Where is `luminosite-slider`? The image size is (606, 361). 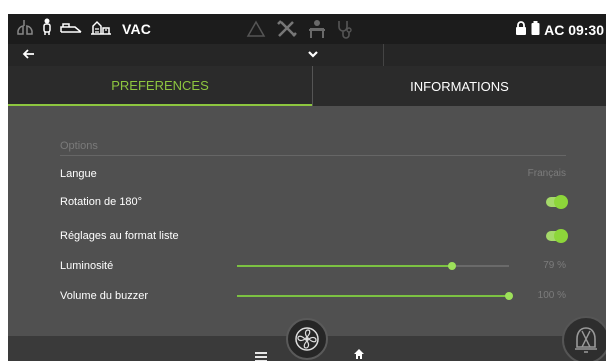 luminosite-slider is located at coordinates (373, 266).